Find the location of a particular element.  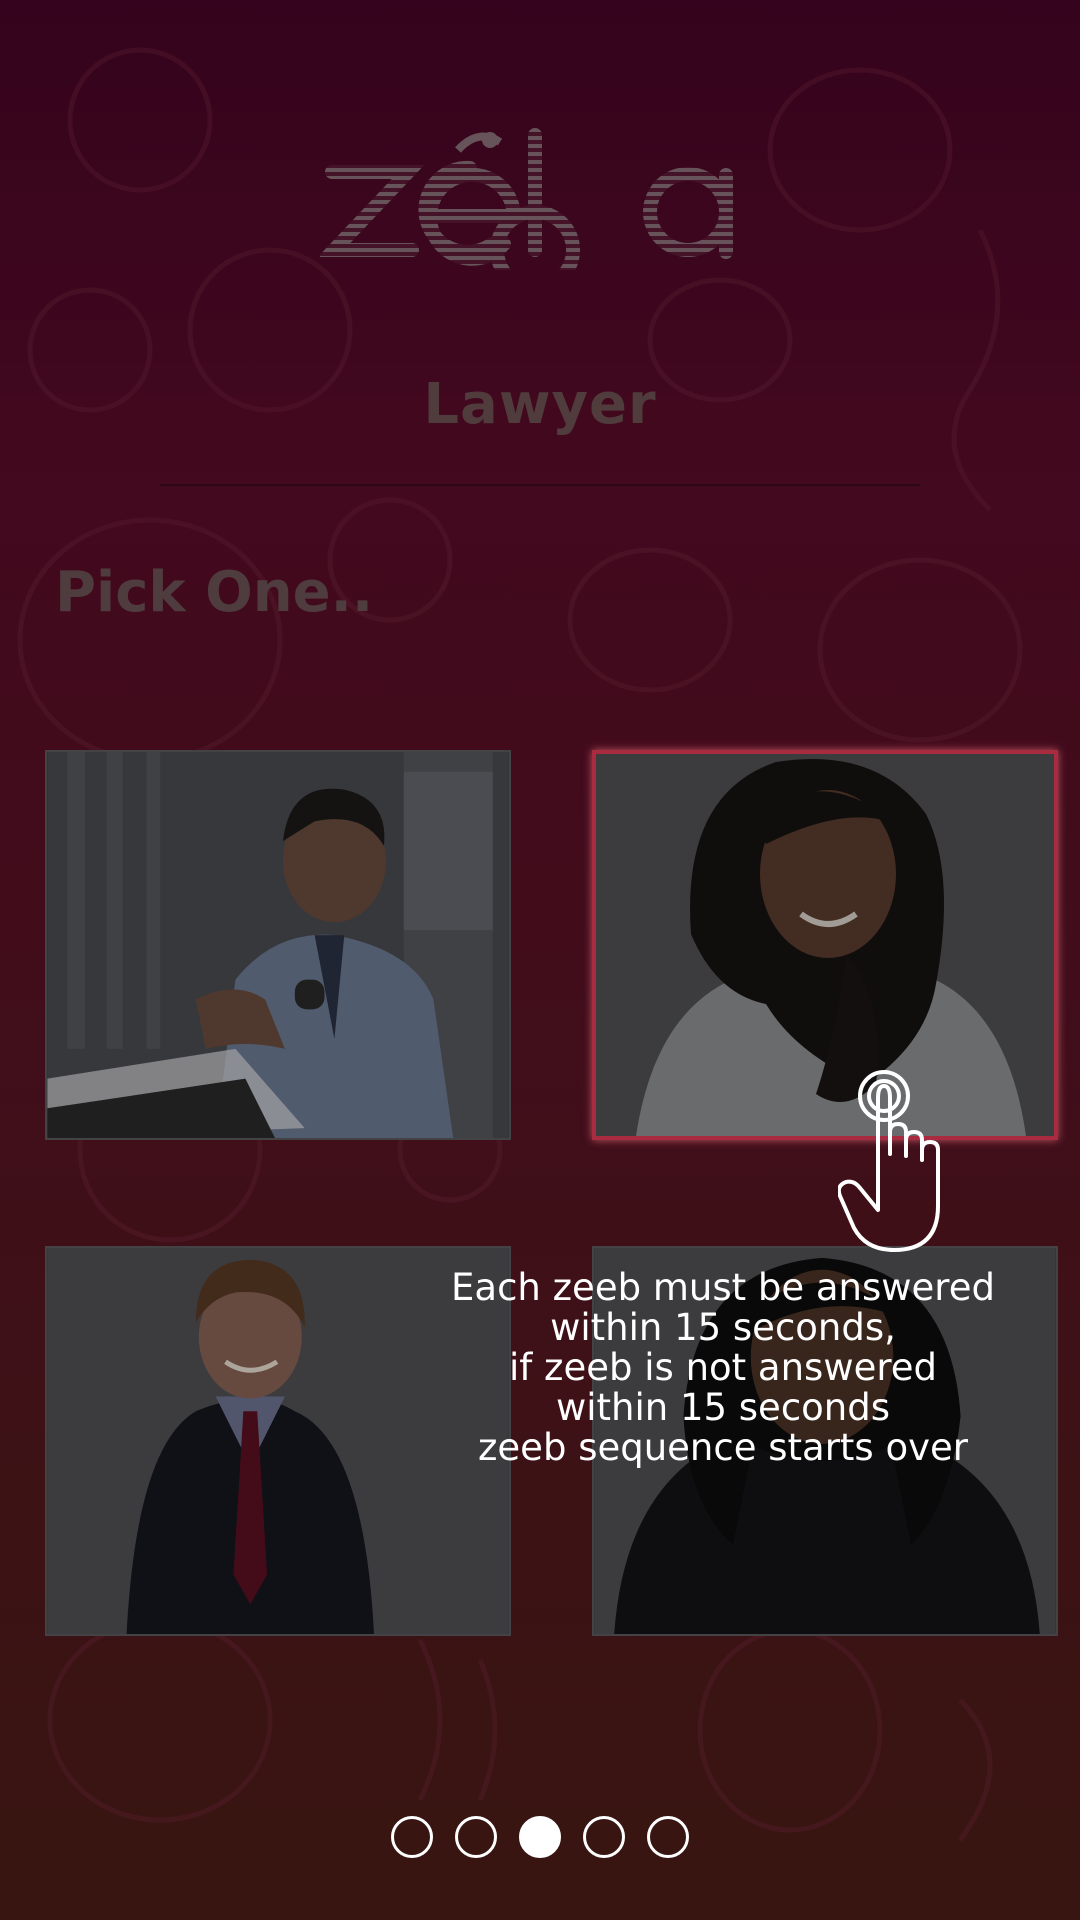

tooltip-line: zeeb sequence starts over is located at coordinates (723, 1447).